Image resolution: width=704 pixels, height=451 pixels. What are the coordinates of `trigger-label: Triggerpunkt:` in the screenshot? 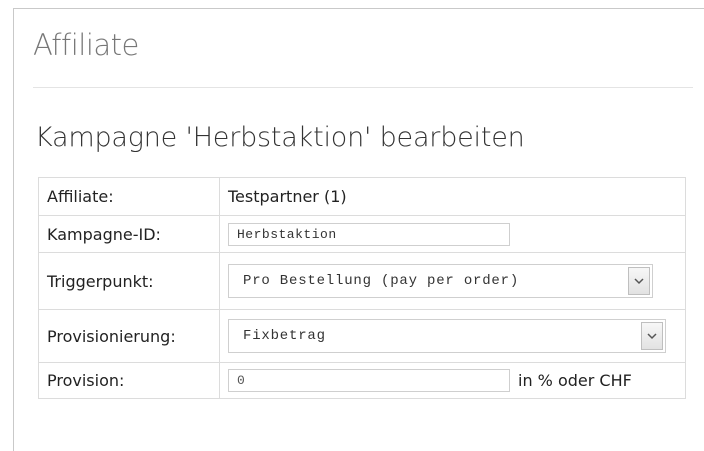 It's located at (129, 281).